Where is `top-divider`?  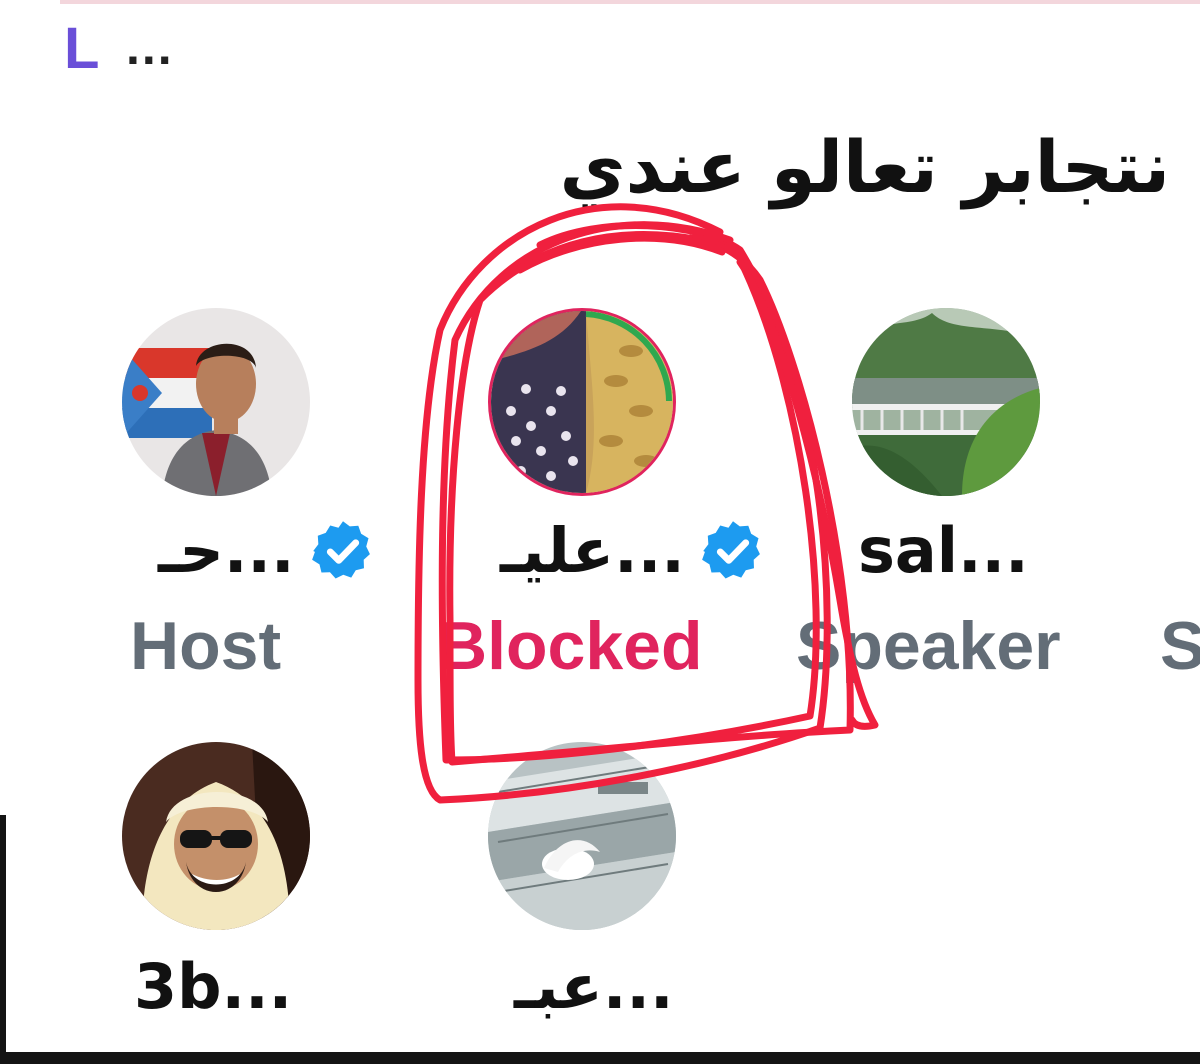 top-divider is located at coordinates (630, 2).